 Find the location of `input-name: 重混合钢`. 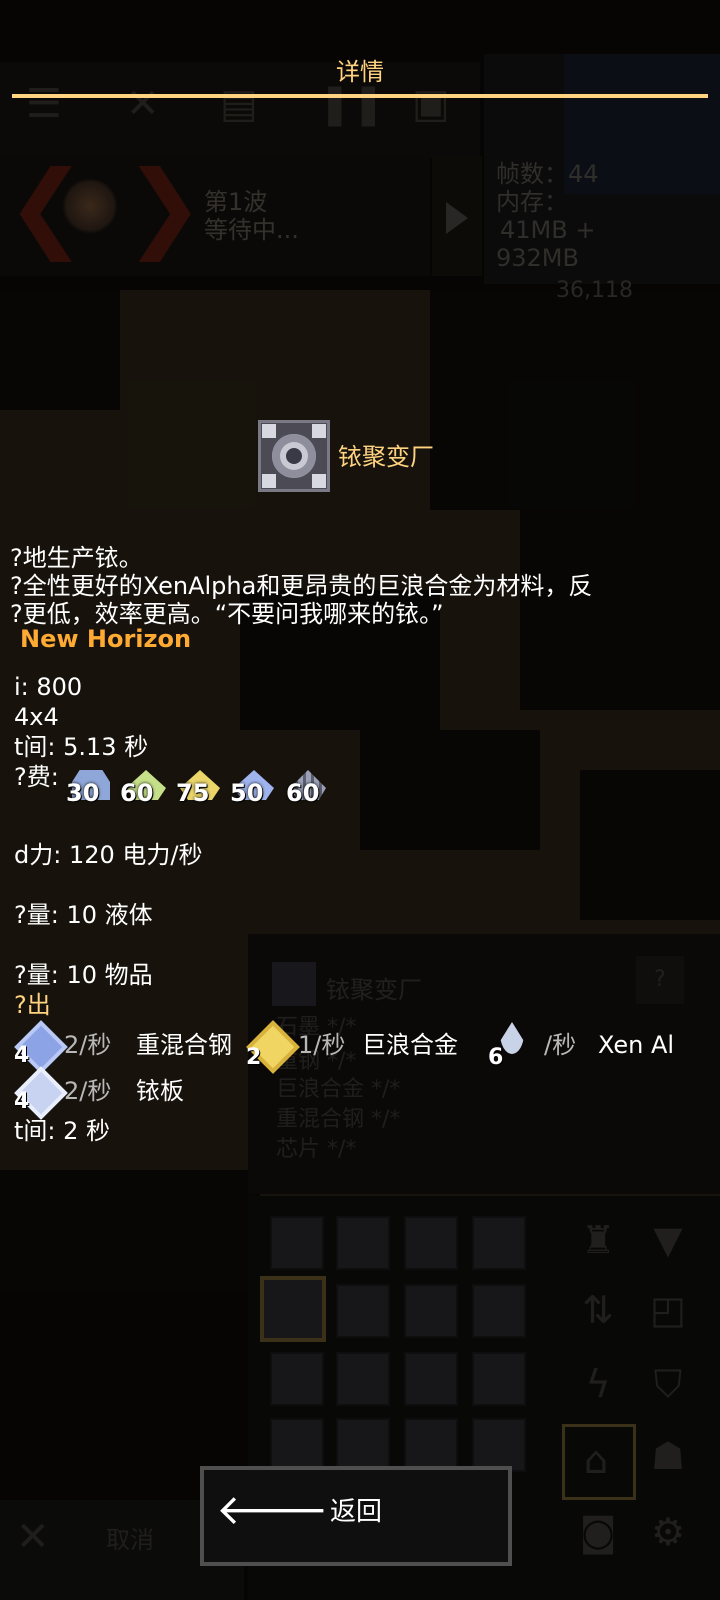

input-name: 重混合钢 is located at coordinates (184, 1045).